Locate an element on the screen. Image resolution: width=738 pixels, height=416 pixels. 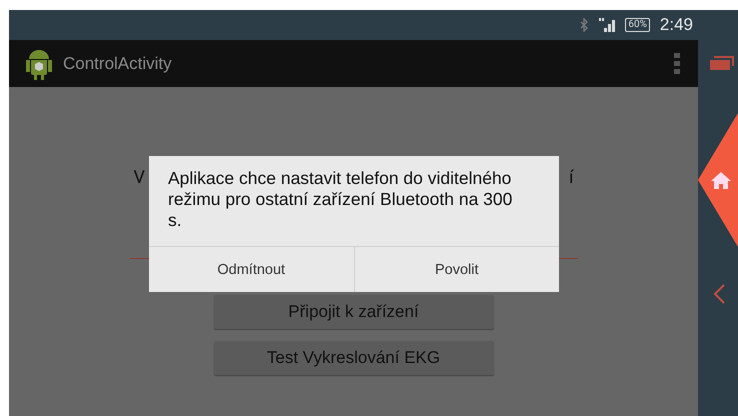
label-text: í is located at coordinates (571, 177).